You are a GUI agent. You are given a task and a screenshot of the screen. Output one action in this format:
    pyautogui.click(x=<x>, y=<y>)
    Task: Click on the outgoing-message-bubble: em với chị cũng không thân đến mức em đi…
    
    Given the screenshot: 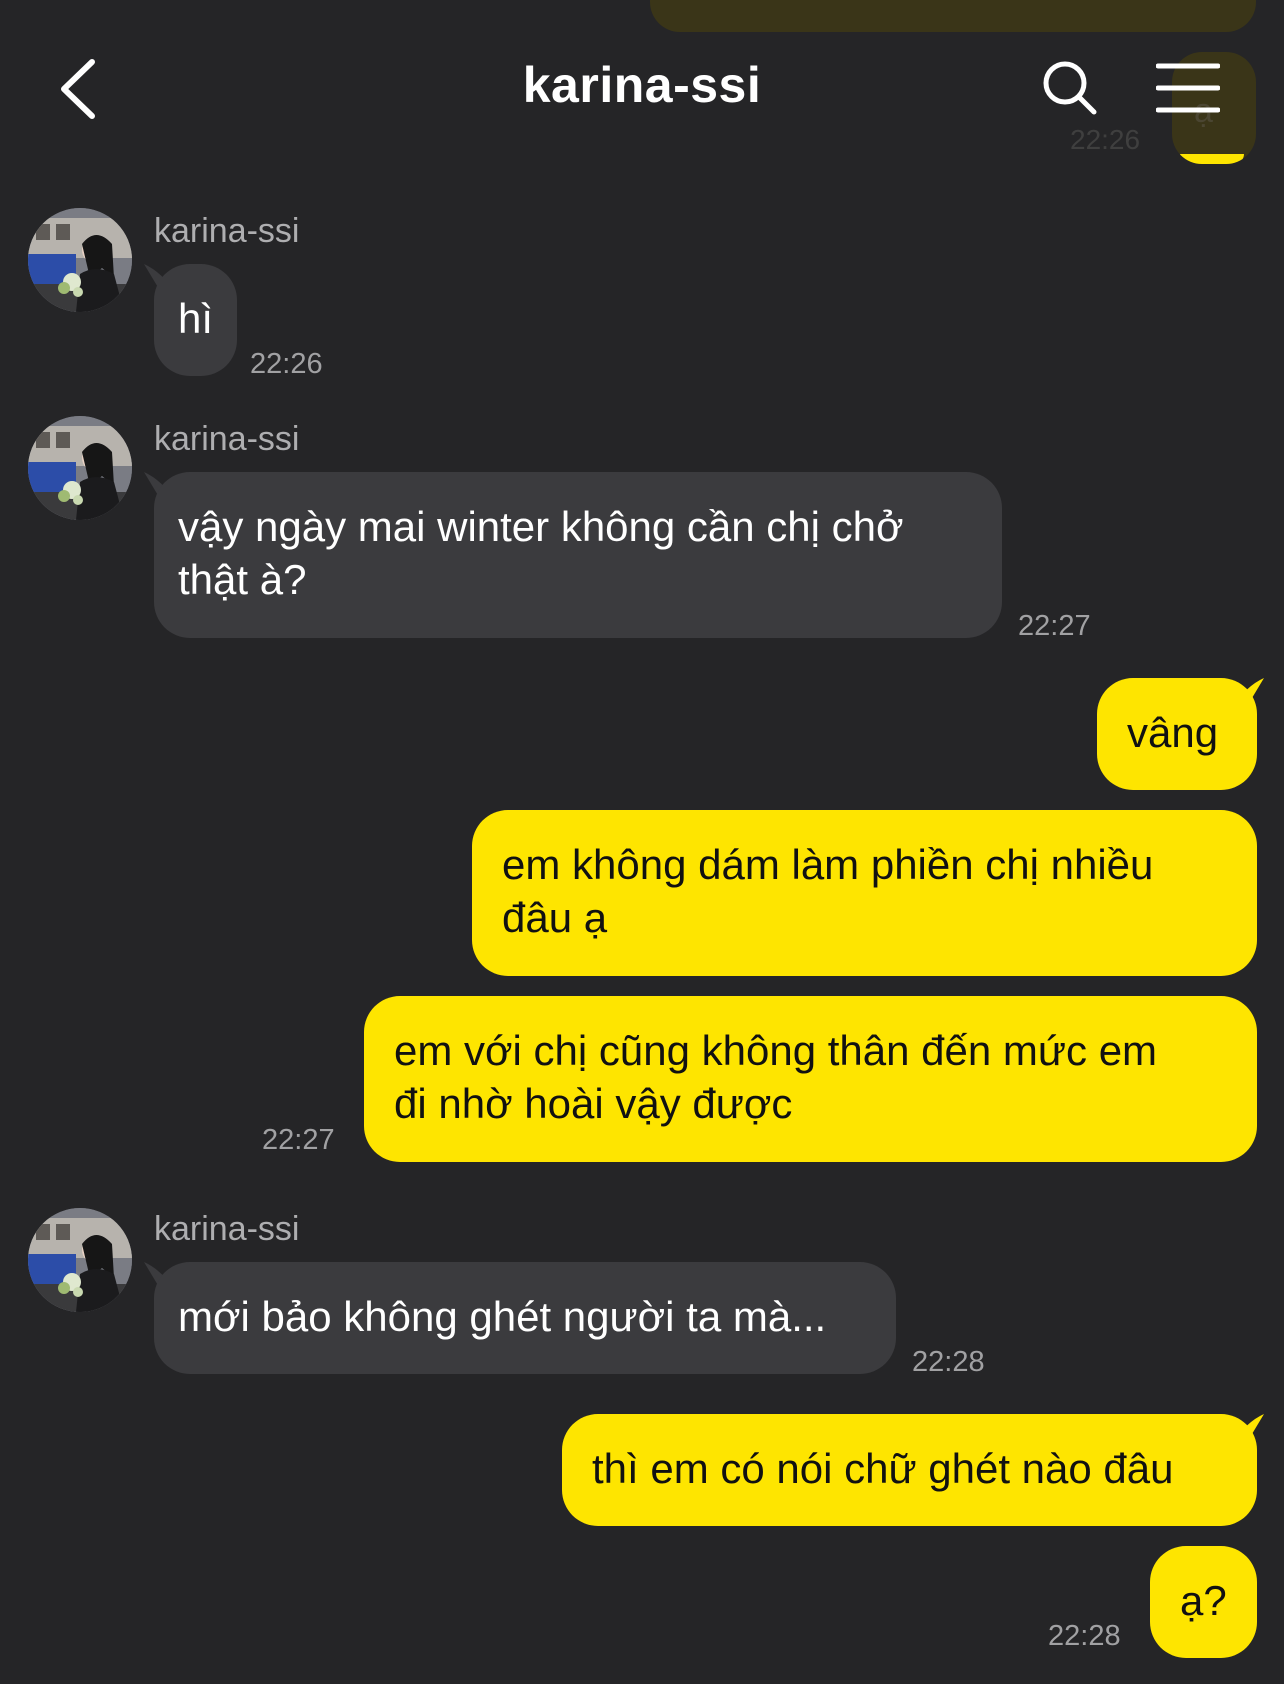 What is the action you would take?
    pyautogui.click(x=810, y=1079)
    